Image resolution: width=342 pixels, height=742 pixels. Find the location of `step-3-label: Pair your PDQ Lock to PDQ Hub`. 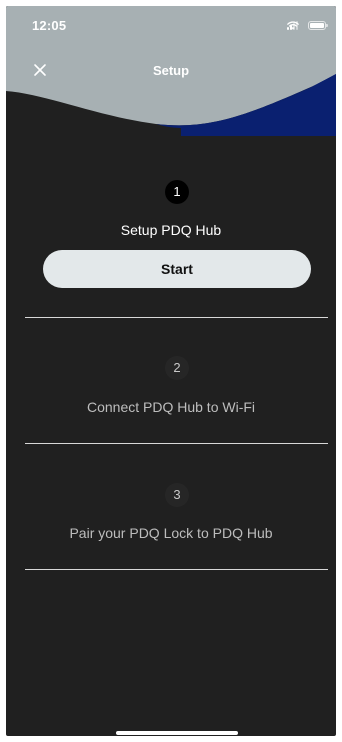

step-3-label: Pair your PDQ Lock to PDQ Hub is located at coordinates (171, 533).